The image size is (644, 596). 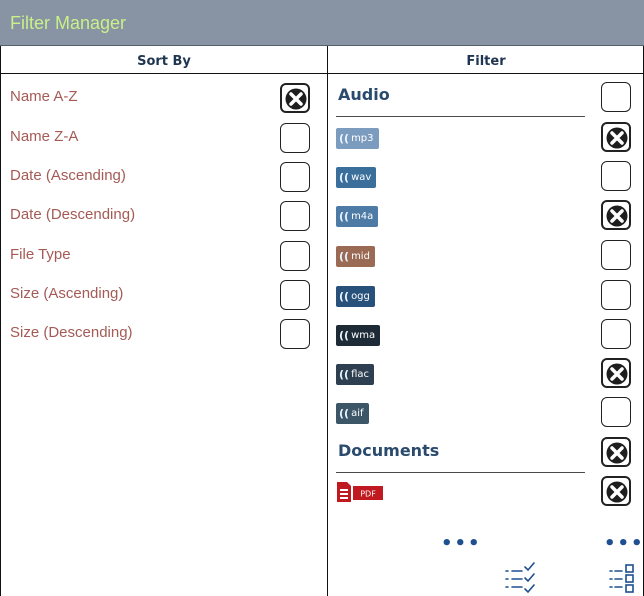 I want to click on filter-item-mid: (( mid, so click(x=355, y=256).